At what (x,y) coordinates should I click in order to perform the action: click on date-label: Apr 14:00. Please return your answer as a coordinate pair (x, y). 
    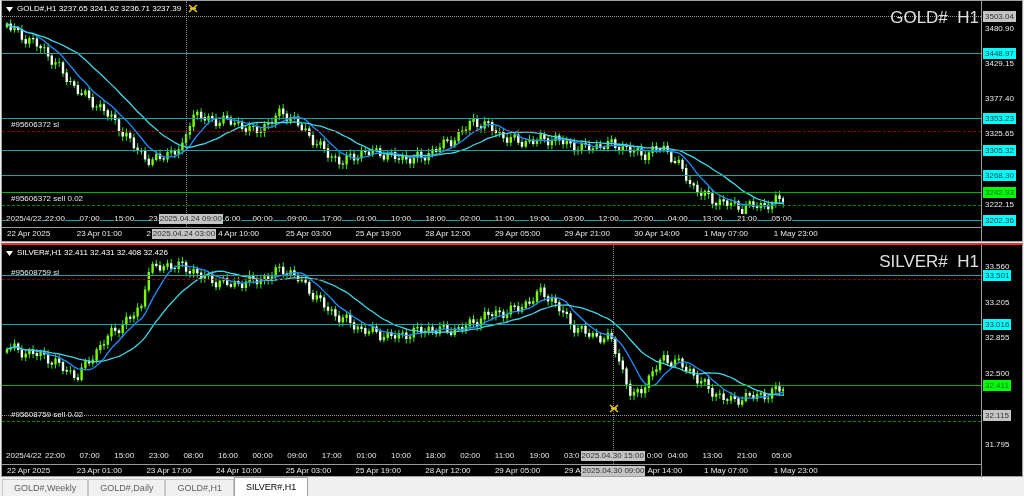
    Looking at the image, I should click on (665, 471).